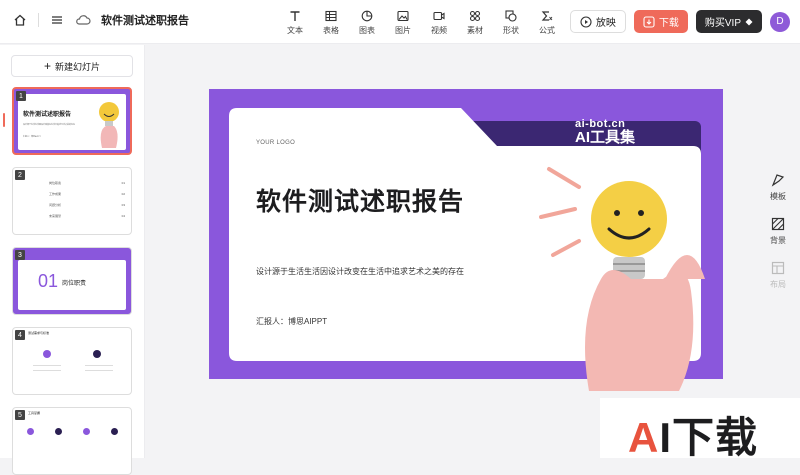 This screenshot has width=800, height=475. What do you see at coordinates (39, 333) in the screenshot?
I see `thumb-title: 测试需求与标准` at bounding box center [39, 333].